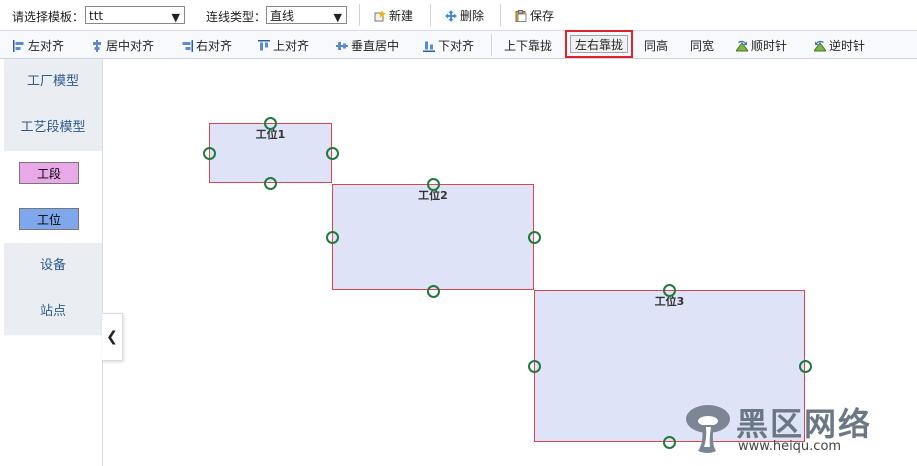  What do you see at coordinates (375, 46) in the screenshot?
I see `align-middle-label: 垂直居中` at bounding box center [375, 46].